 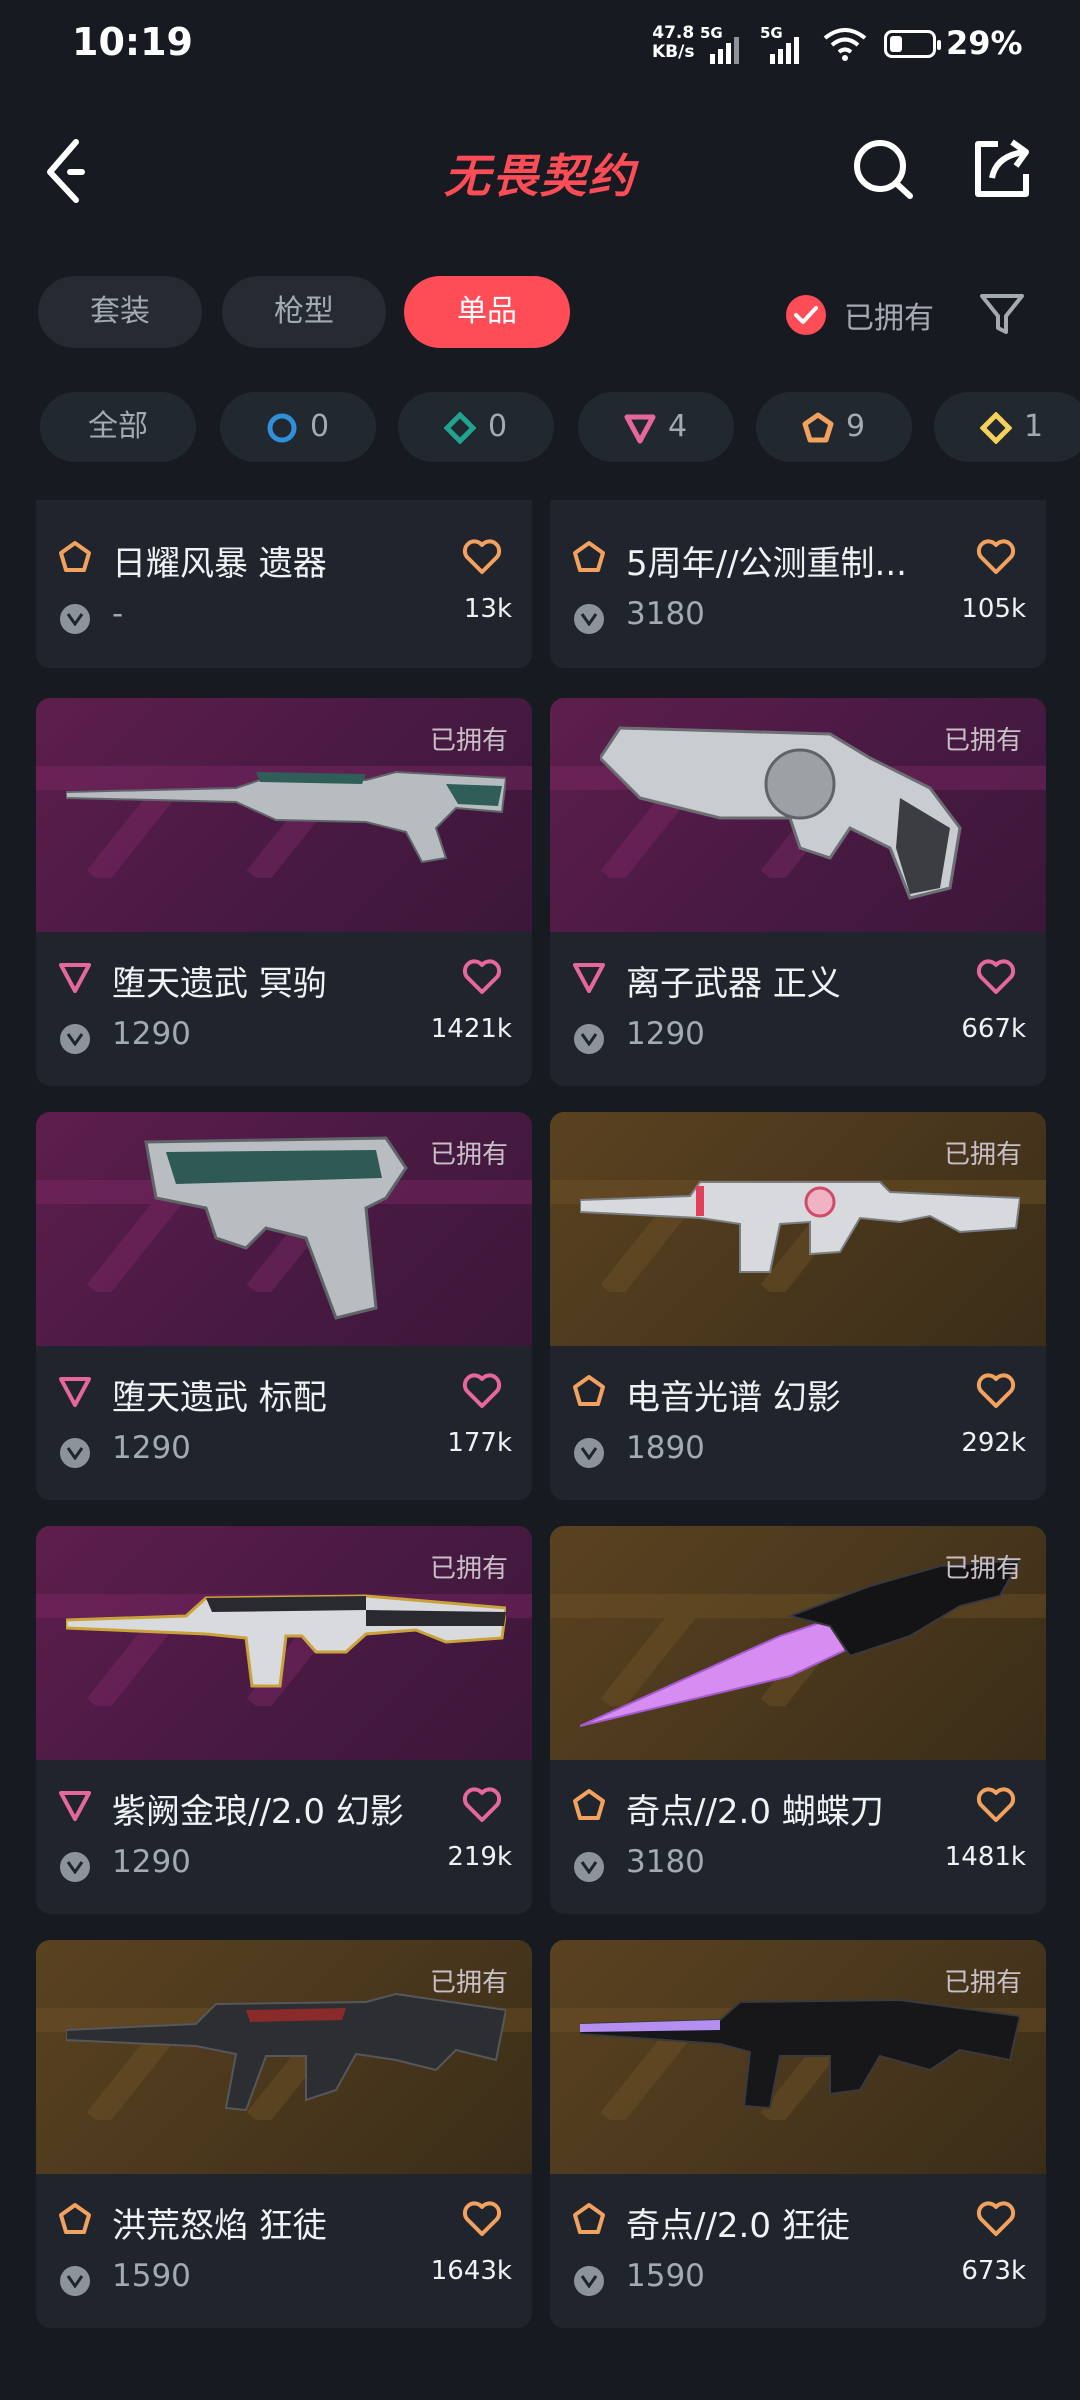 I want to click on chip-all: 全部, so click(x=118, y=427).